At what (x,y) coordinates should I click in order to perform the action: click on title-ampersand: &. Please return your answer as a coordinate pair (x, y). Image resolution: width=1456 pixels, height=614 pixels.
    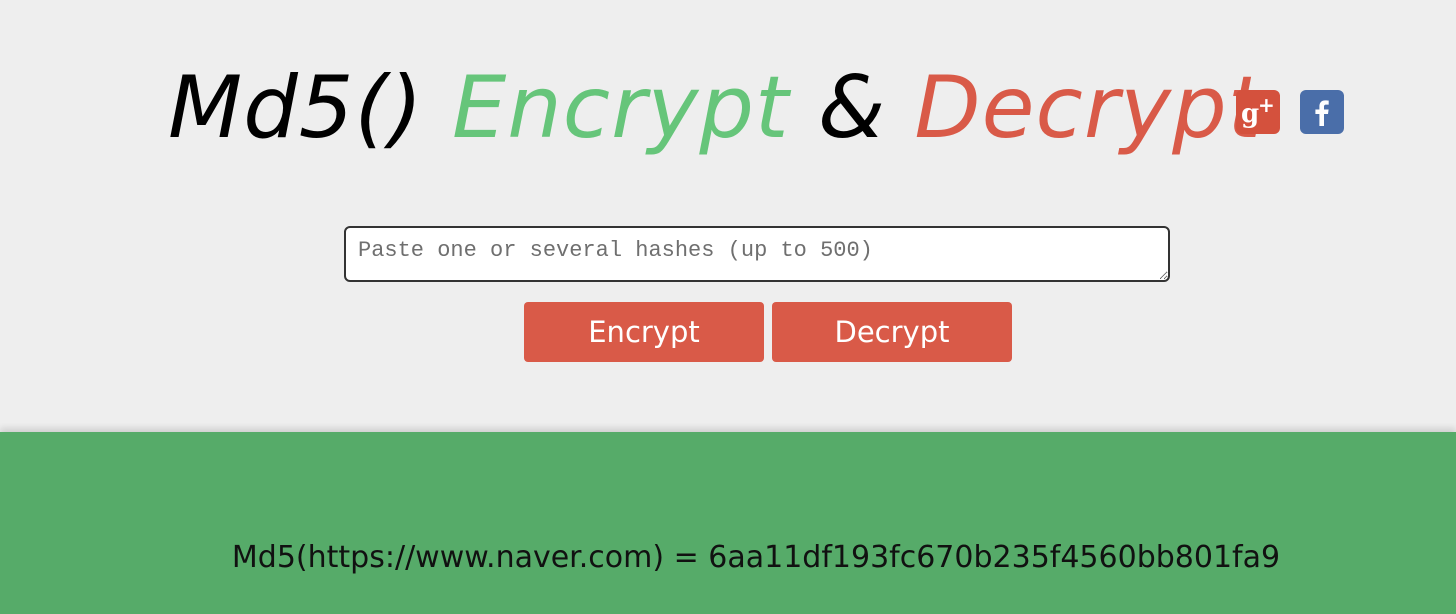
    Looking at the image, I should click on (852, 108).